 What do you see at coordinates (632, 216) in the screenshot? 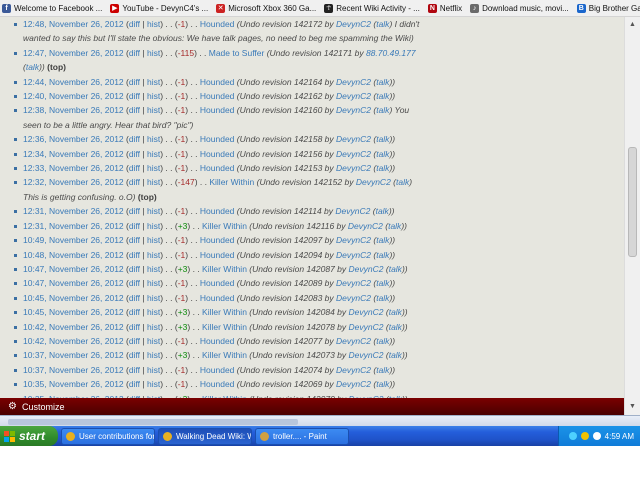
I see `vertical-scrollbar: ▲ ▼` at bounding box center [632, 216].